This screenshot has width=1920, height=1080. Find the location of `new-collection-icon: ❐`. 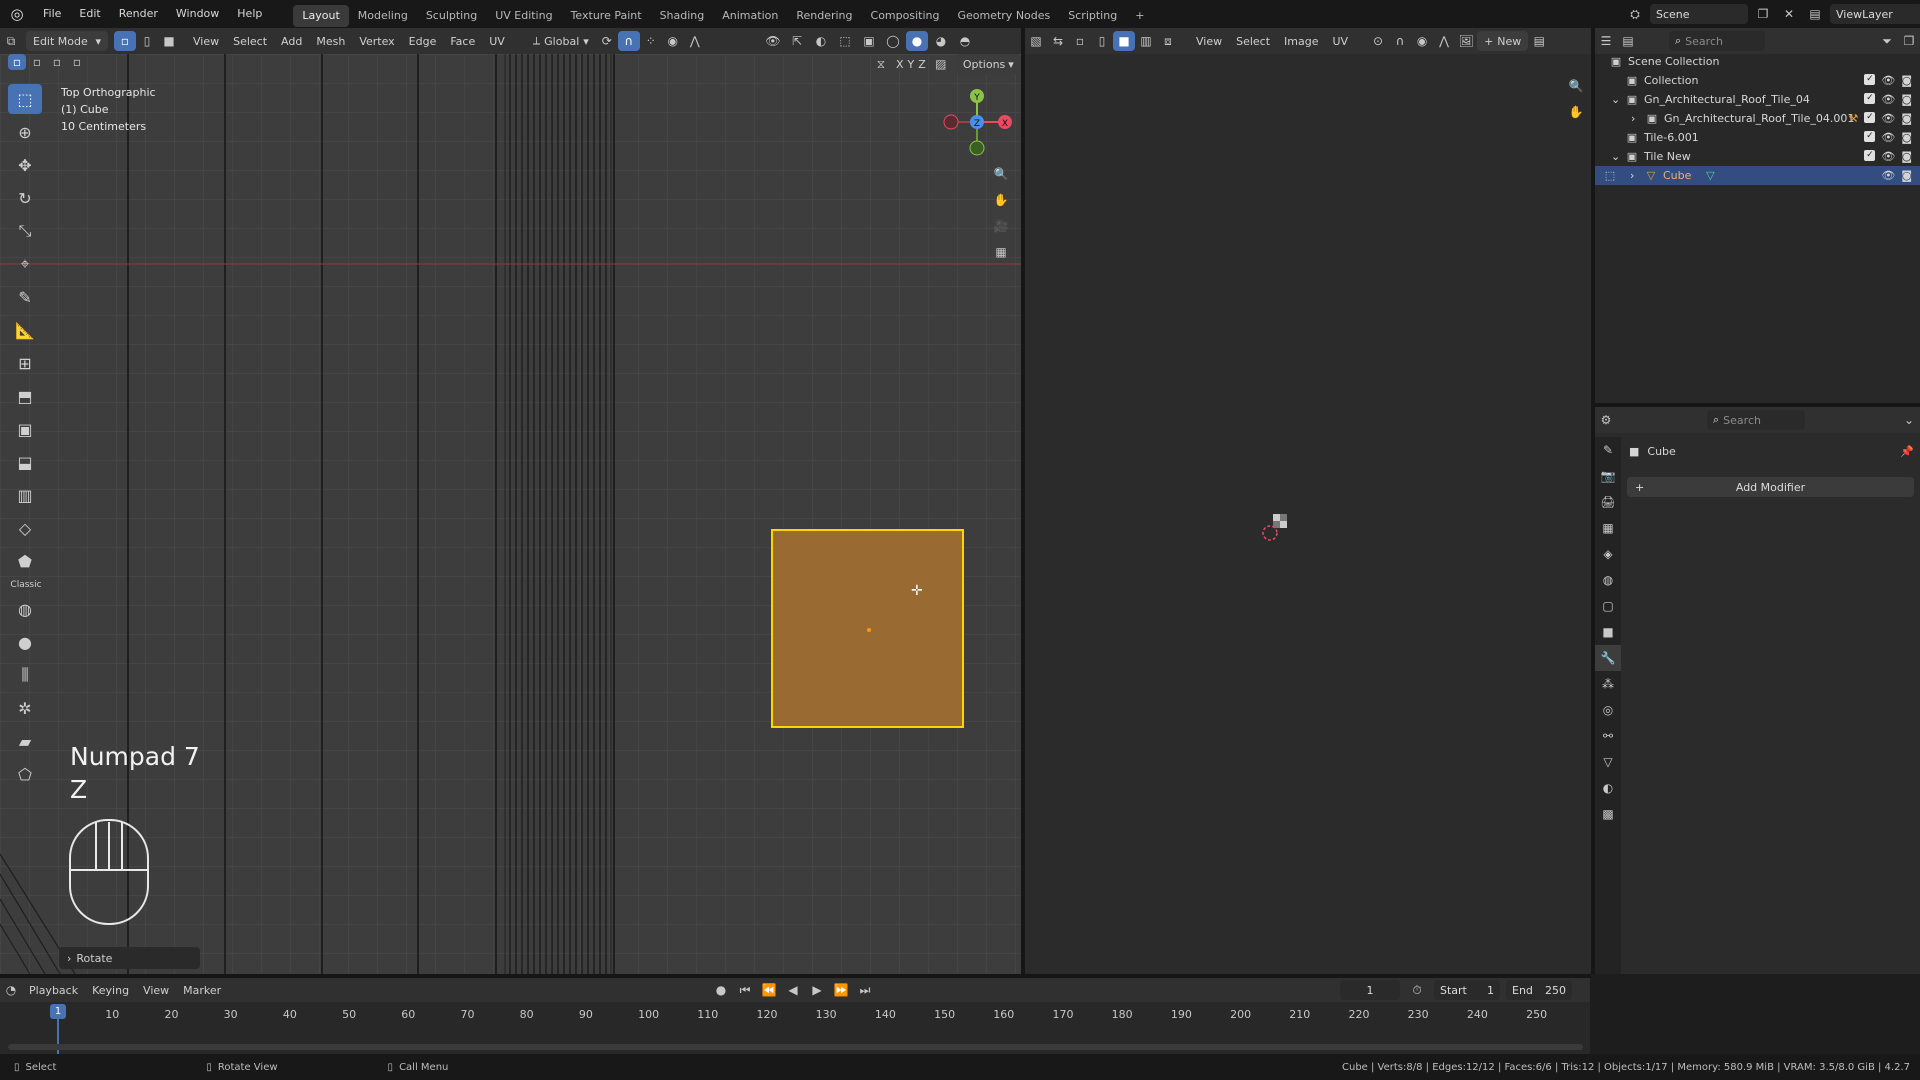

new-collection-icon: ❐ is located at coordinates (1909, 41).